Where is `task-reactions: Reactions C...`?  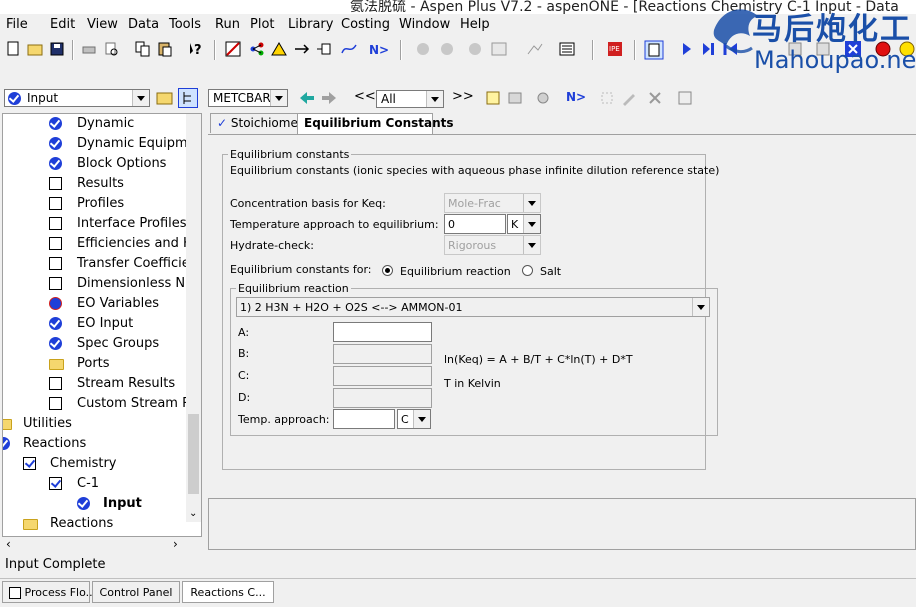
task-reactions: Reactions C... is located at coordinates (228, 592).